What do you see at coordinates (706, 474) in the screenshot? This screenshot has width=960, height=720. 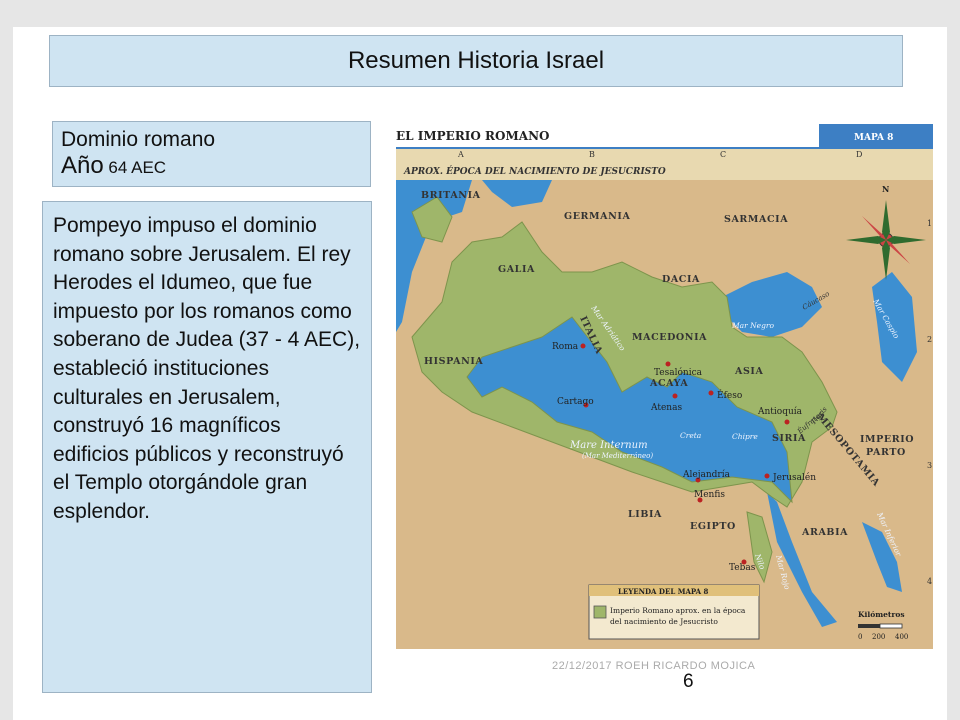 I see `label-alejandria: Alejandría` at bounding box center [706, 474].